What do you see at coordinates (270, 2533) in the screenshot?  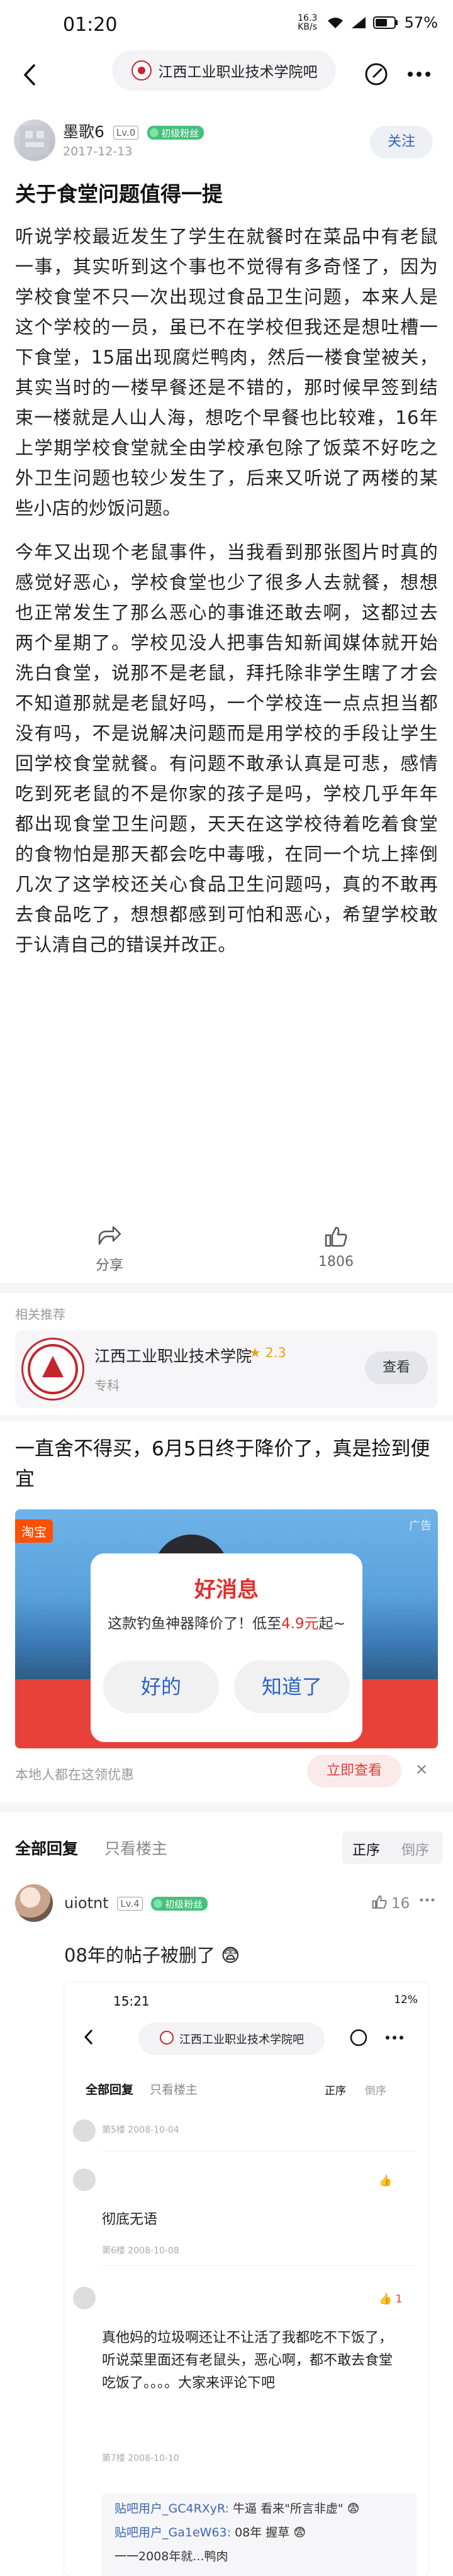 I see `embedded-sub-text: 08年 握草 😨` at bounding box center [270, 2533].